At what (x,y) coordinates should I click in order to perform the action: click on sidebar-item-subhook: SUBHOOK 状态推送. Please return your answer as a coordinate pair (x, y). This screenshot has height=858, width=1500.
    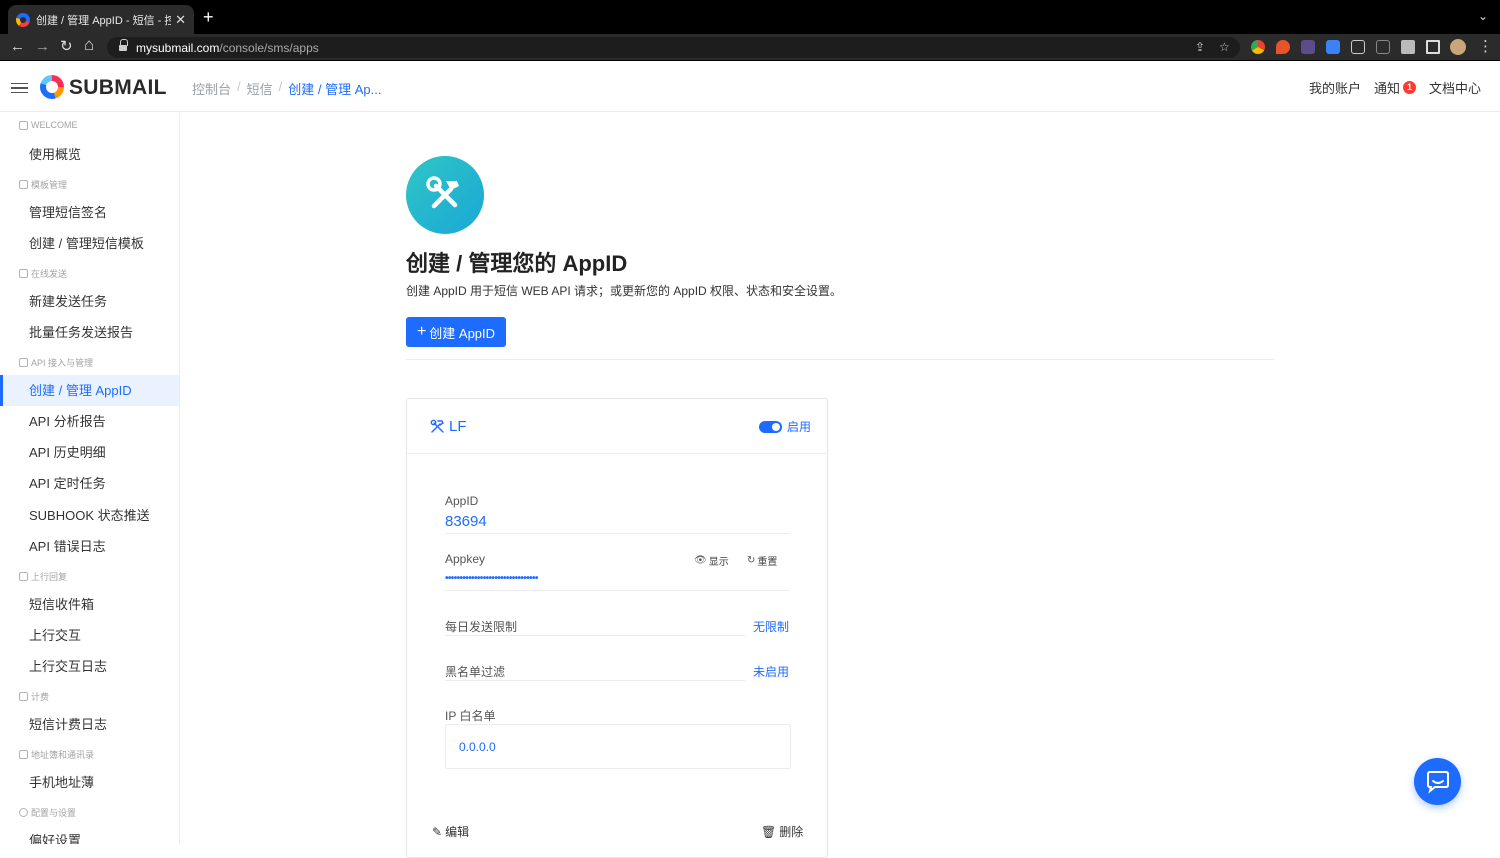
    Looking at the image, I should click on (89, 515).